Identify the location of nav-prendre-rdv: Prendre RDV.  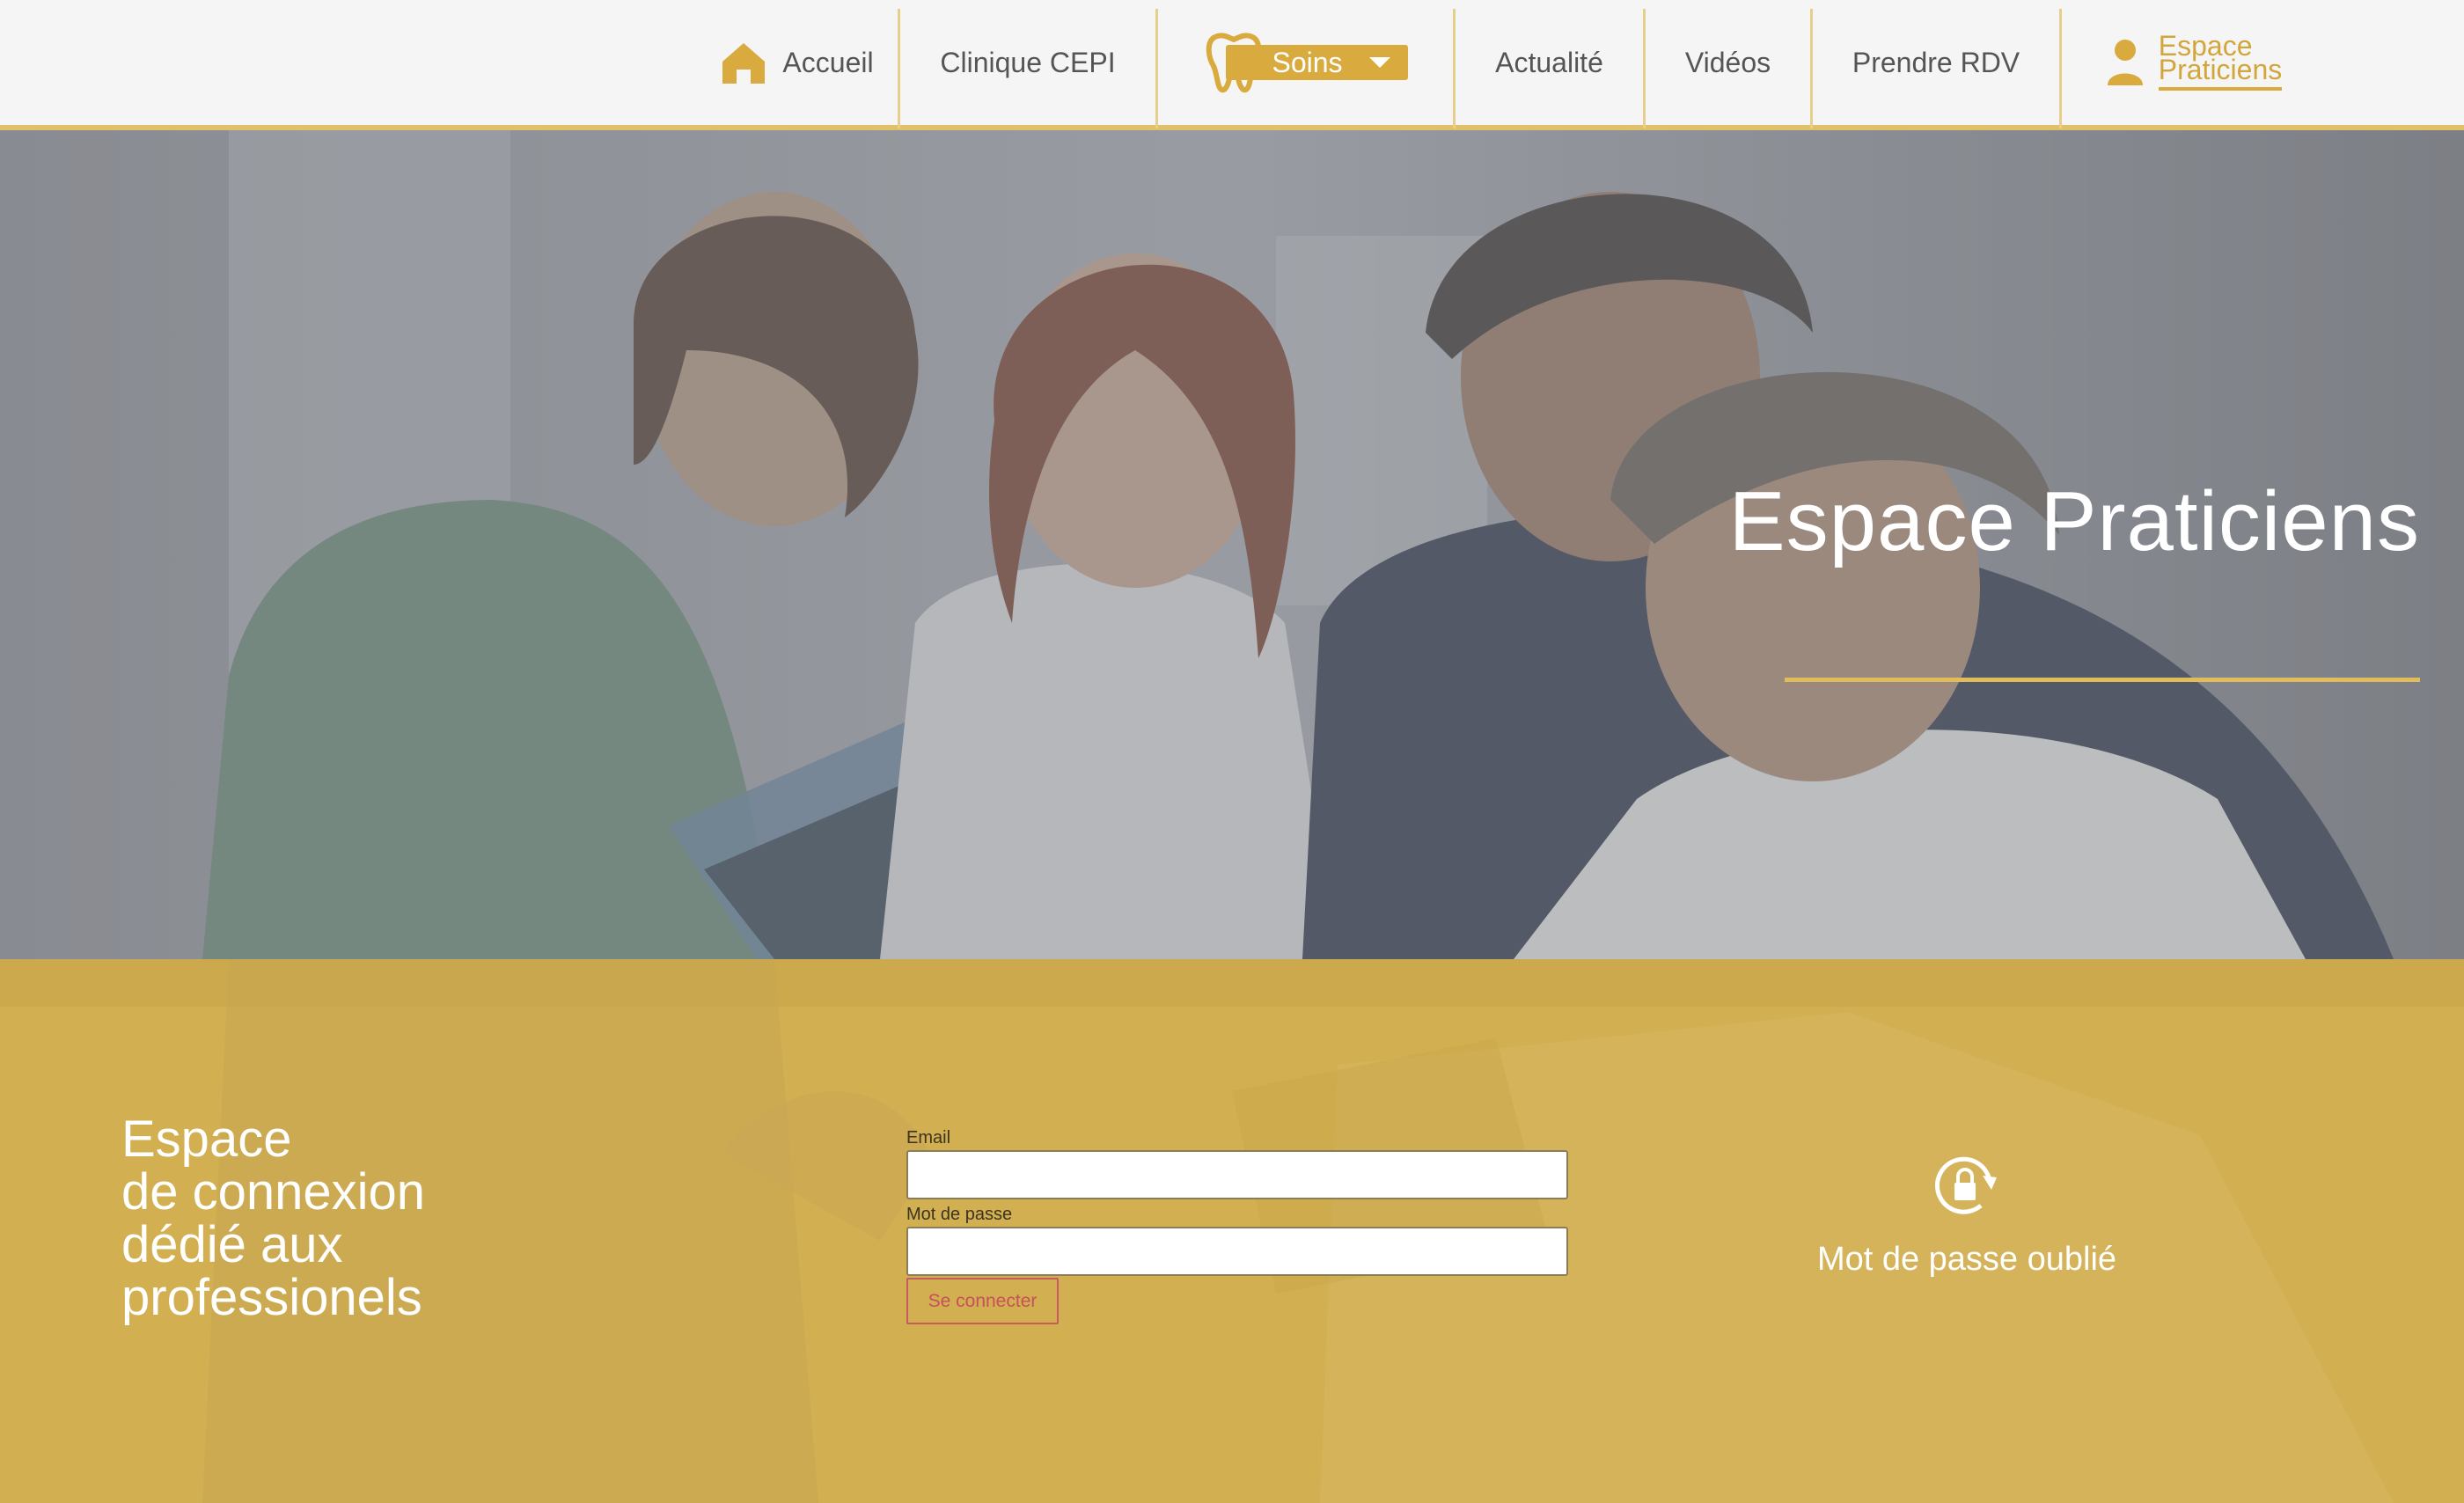
(1936, 63).